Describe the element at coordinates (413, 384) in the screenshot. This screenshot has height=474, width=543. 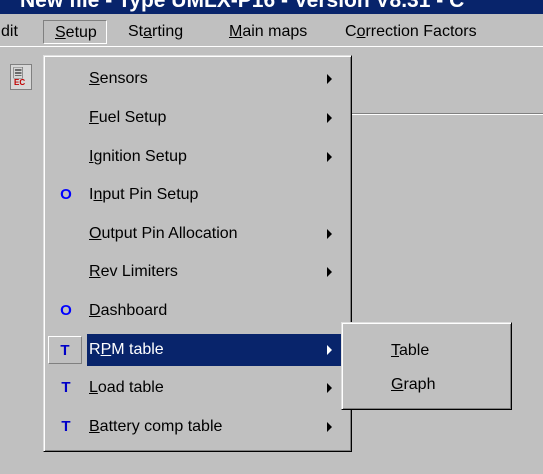
I see `submenu-item-label: Graph` at that location.